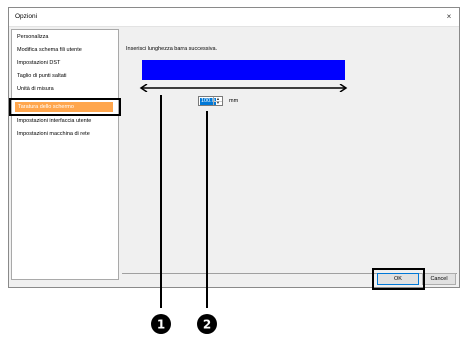 The width and height of the screenshot is (463, 341). Describe the element at coordinates (161, 325) in the screenshot. I see `callout-number-1: 1` at that location.